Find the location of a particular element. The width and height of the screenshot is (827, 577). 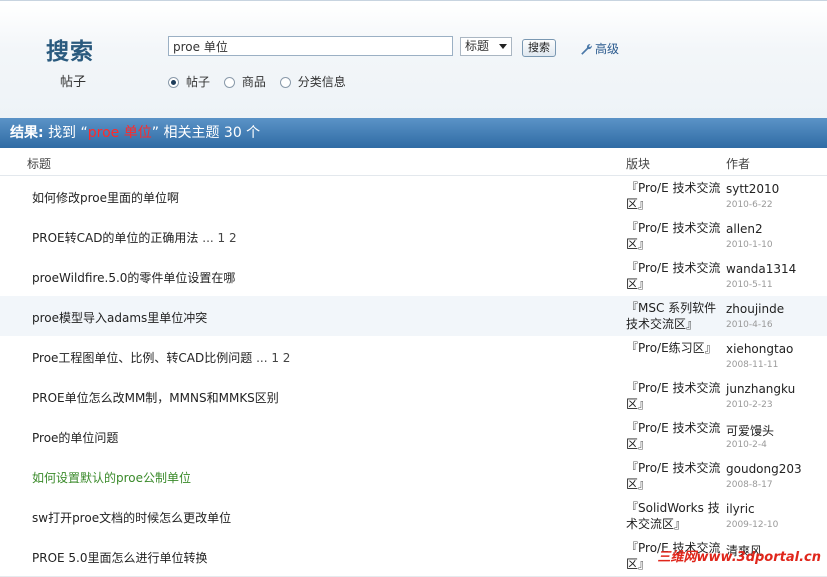

thread-title-link: PROE 5.0里面怎么进行单位转换 is located at coordinates (120, 557).